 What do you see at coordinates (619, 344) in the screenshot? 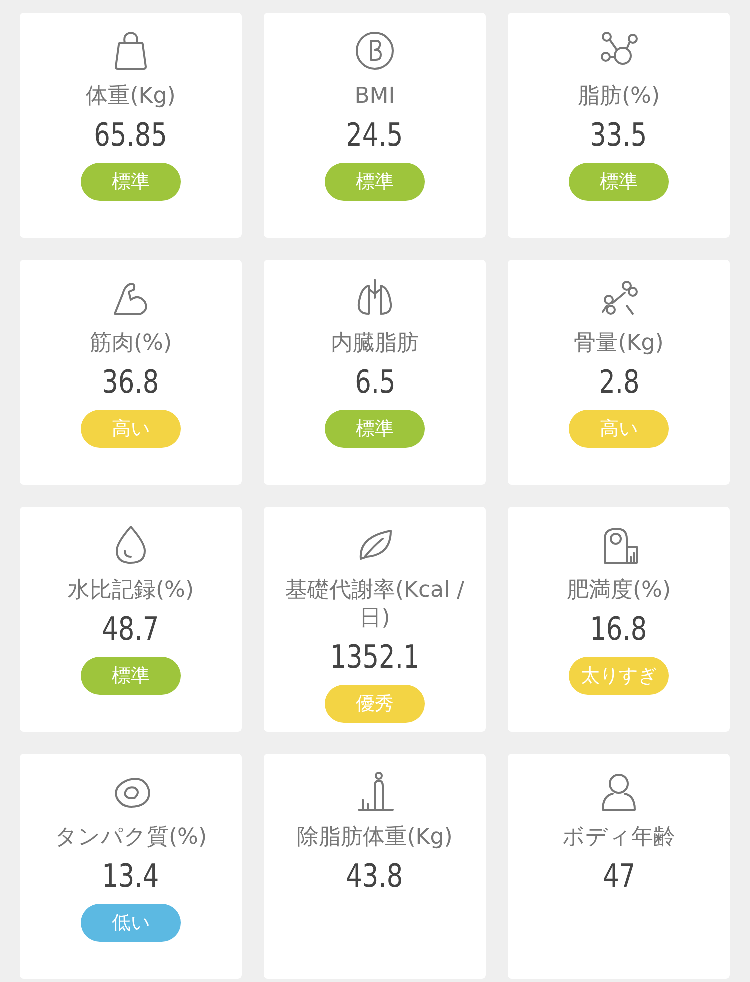
I see `metric-label: 骨量(Kg)` at bounding box center [619, 344].